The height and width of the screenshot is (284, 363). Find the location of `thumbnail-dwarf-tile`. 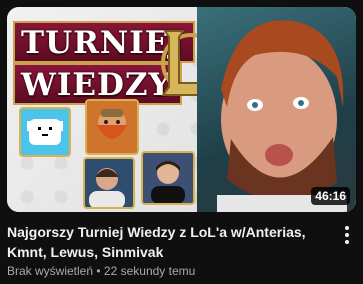

thumbnail-dwarf-tile is located at coordinates (112, 127).